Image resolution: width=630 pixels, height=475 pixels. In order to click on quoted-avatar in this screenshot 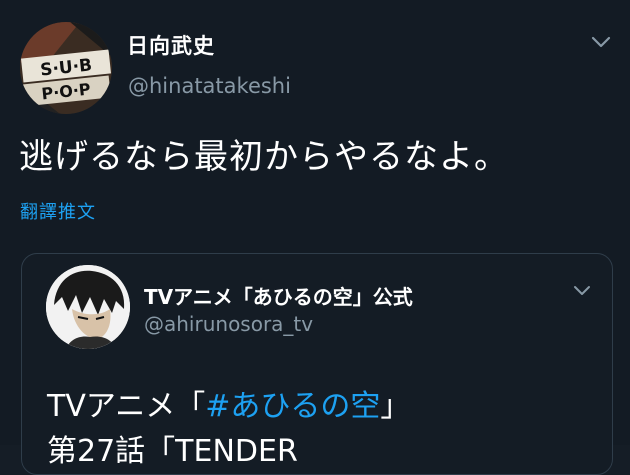, I will do `click(88, 307)`.